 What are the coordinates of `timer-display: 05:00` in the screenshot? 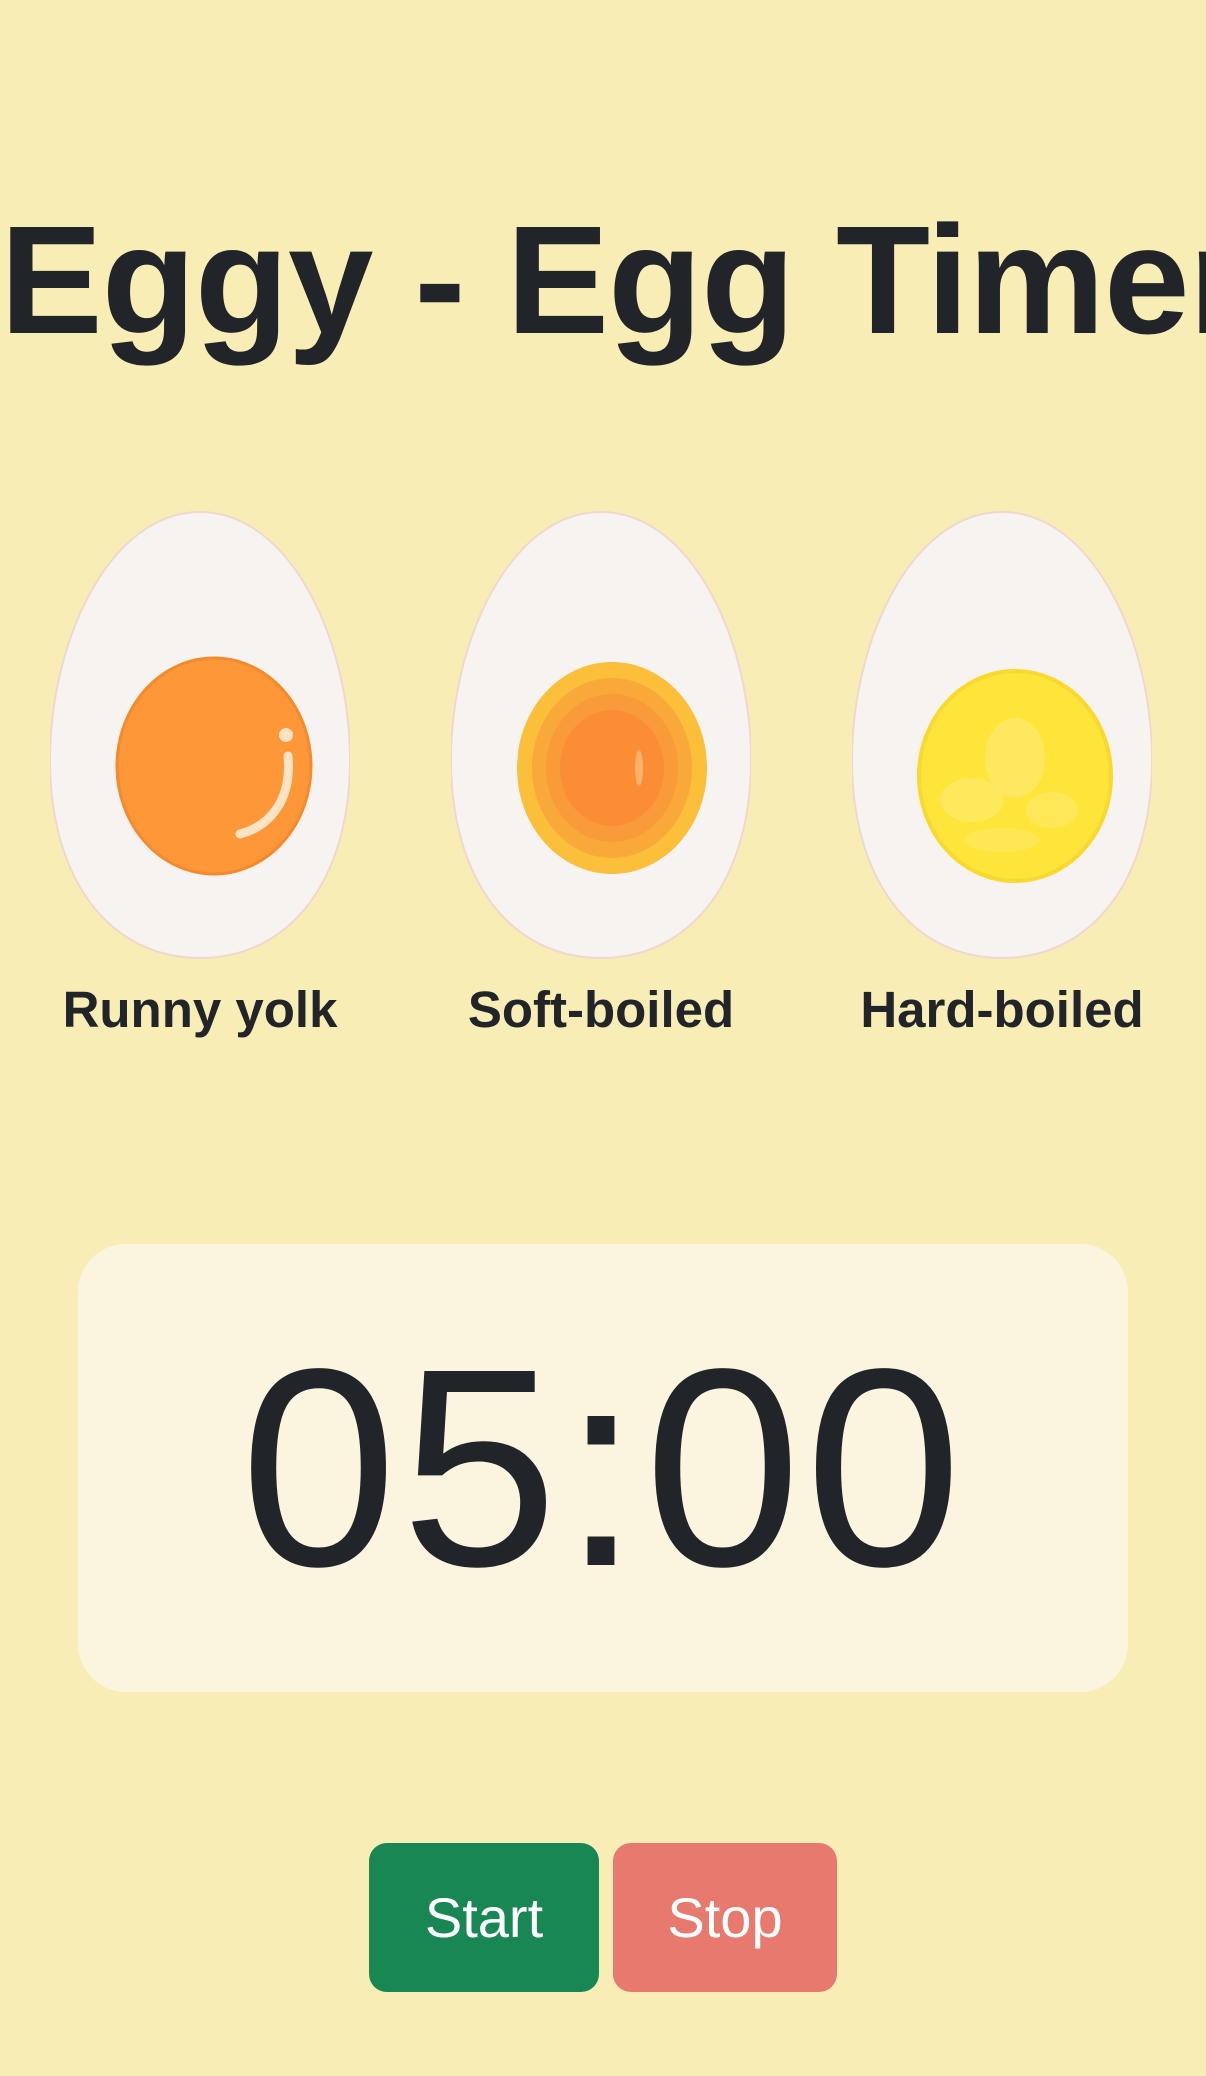 It's located at (603, 1467).